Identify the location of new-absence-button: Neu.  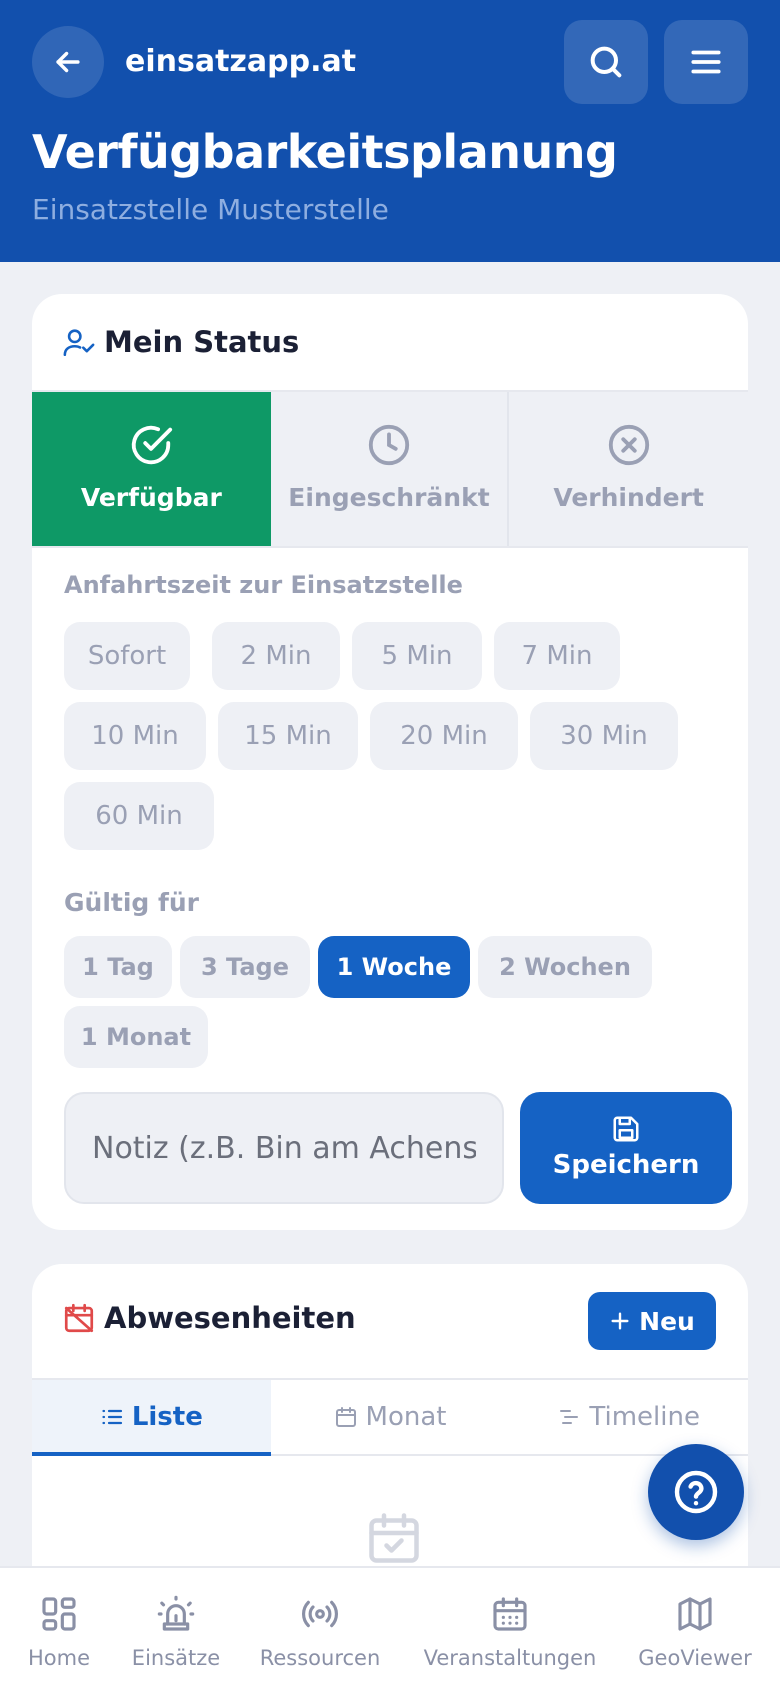
(652, 1321).